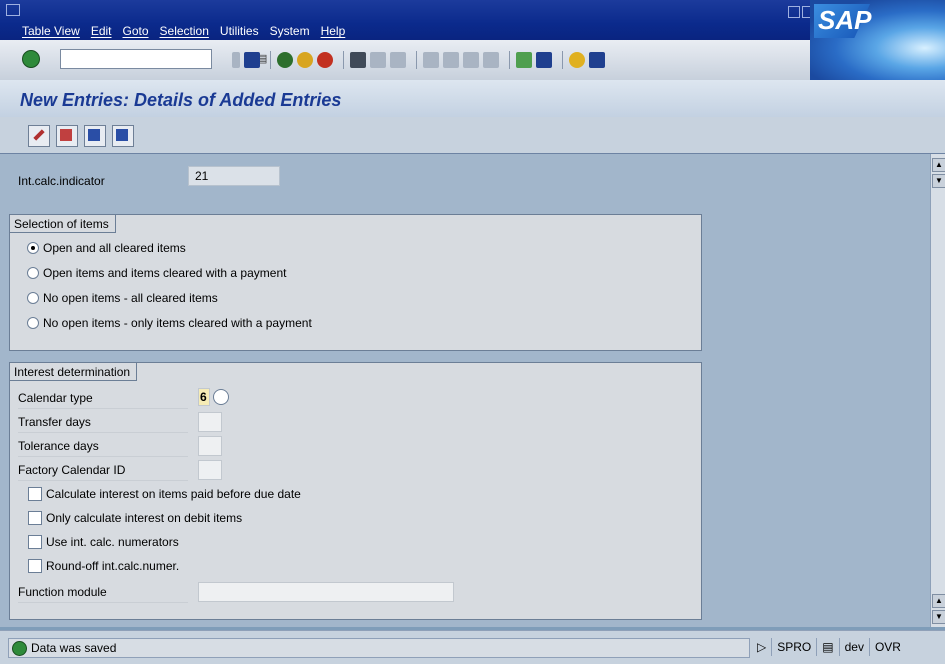 This screenshot has width=945, height=664. What do you see at coordinates (236, 60) in the screenshot?
I see `back-arrow-icon` at bounding box center [236, 60].